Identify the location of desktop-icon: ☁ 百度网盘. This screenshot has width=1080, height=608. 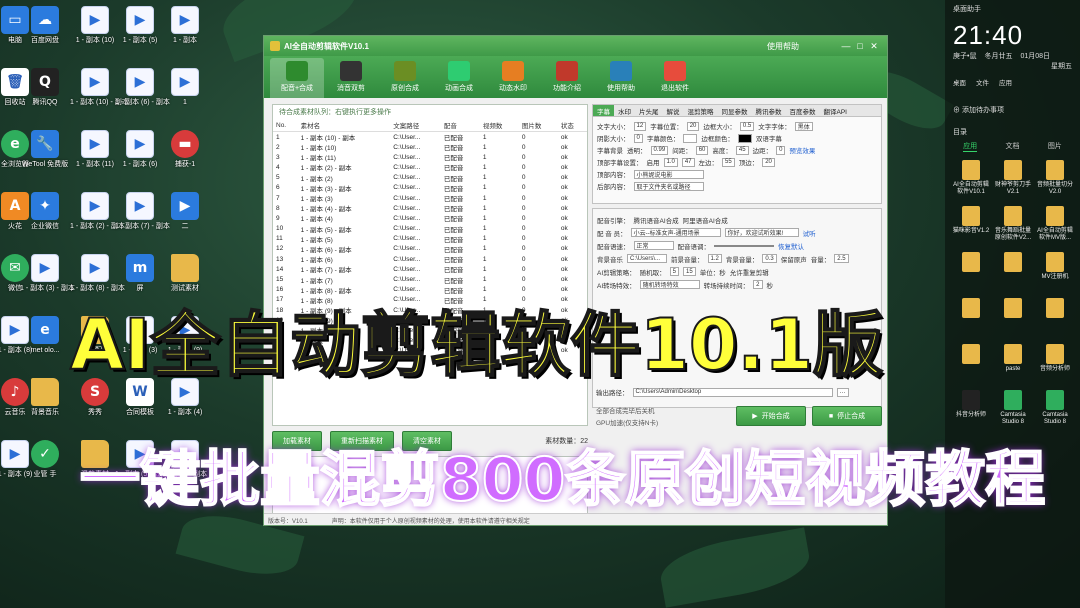
(45, 36).